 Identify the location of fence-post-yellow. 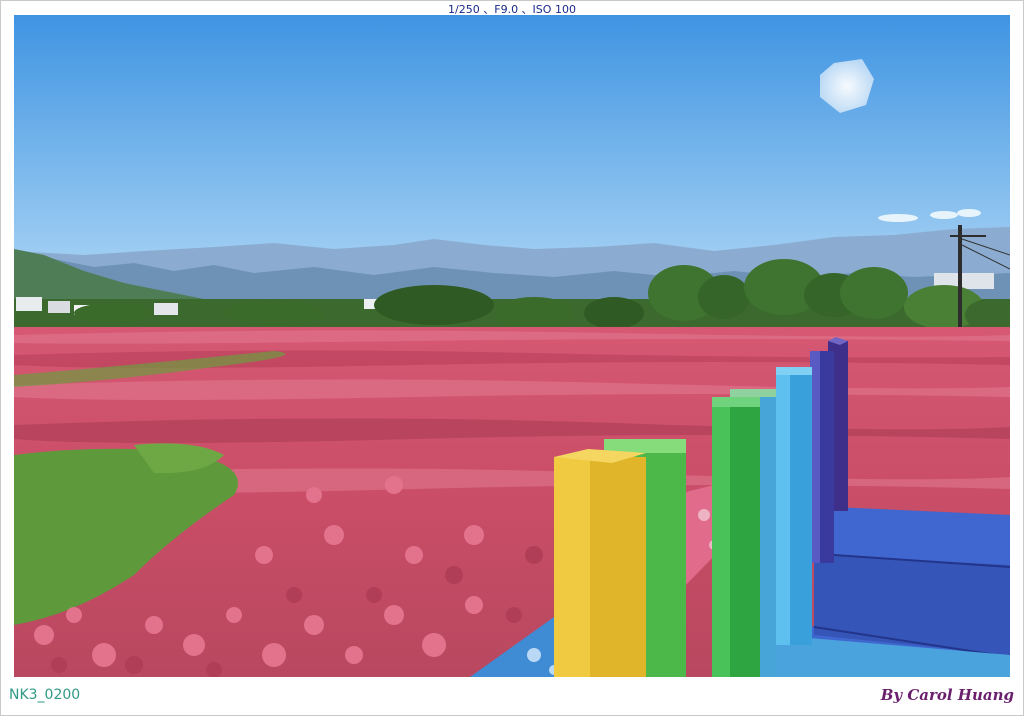
(600, 563).